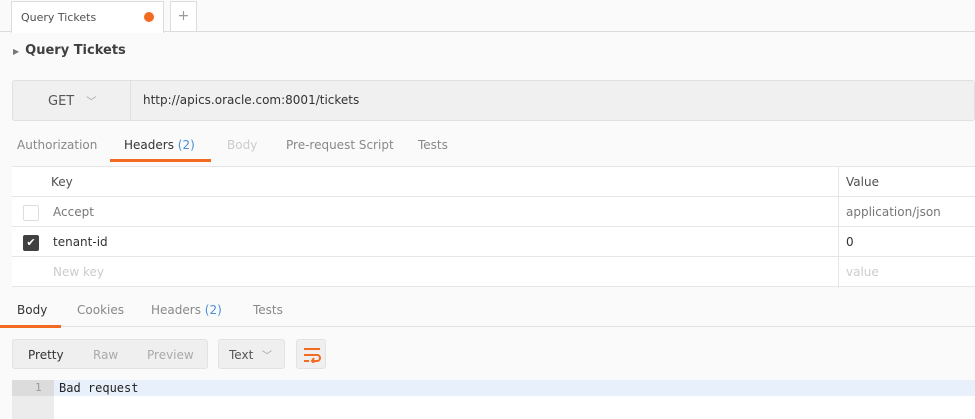 The image size is (975, 419). I want to click on new-tab-button: +, so click(183, 16).